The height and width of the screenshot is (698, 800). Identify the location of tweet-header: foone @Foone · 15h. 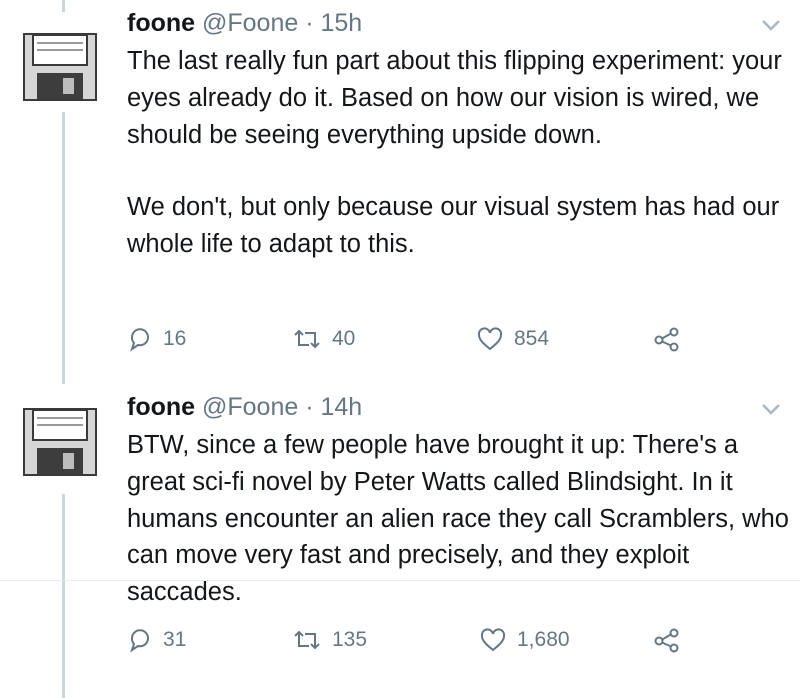
(244, 23).